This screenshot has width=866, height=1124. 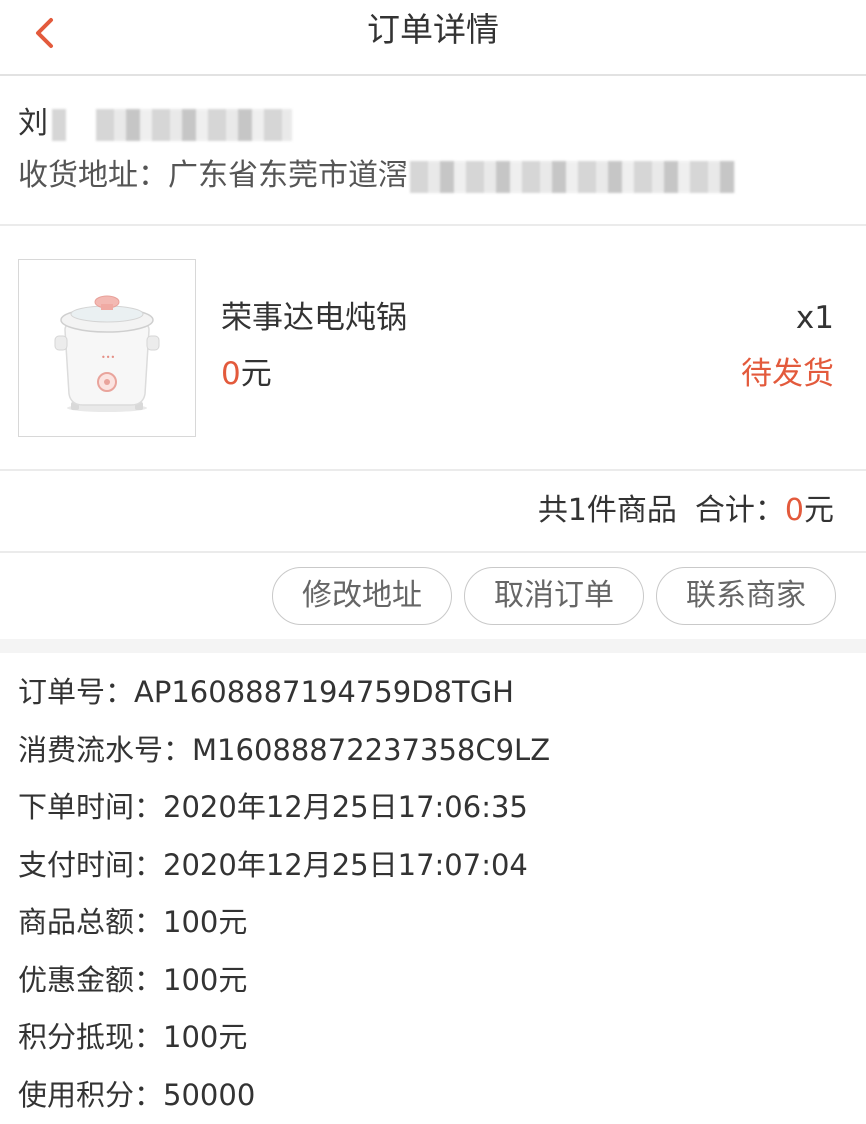 What do you see at coordinates (90, 865) in the screenshot?
I see `info-label: 支付时间：` at bounding box center [90, 865].